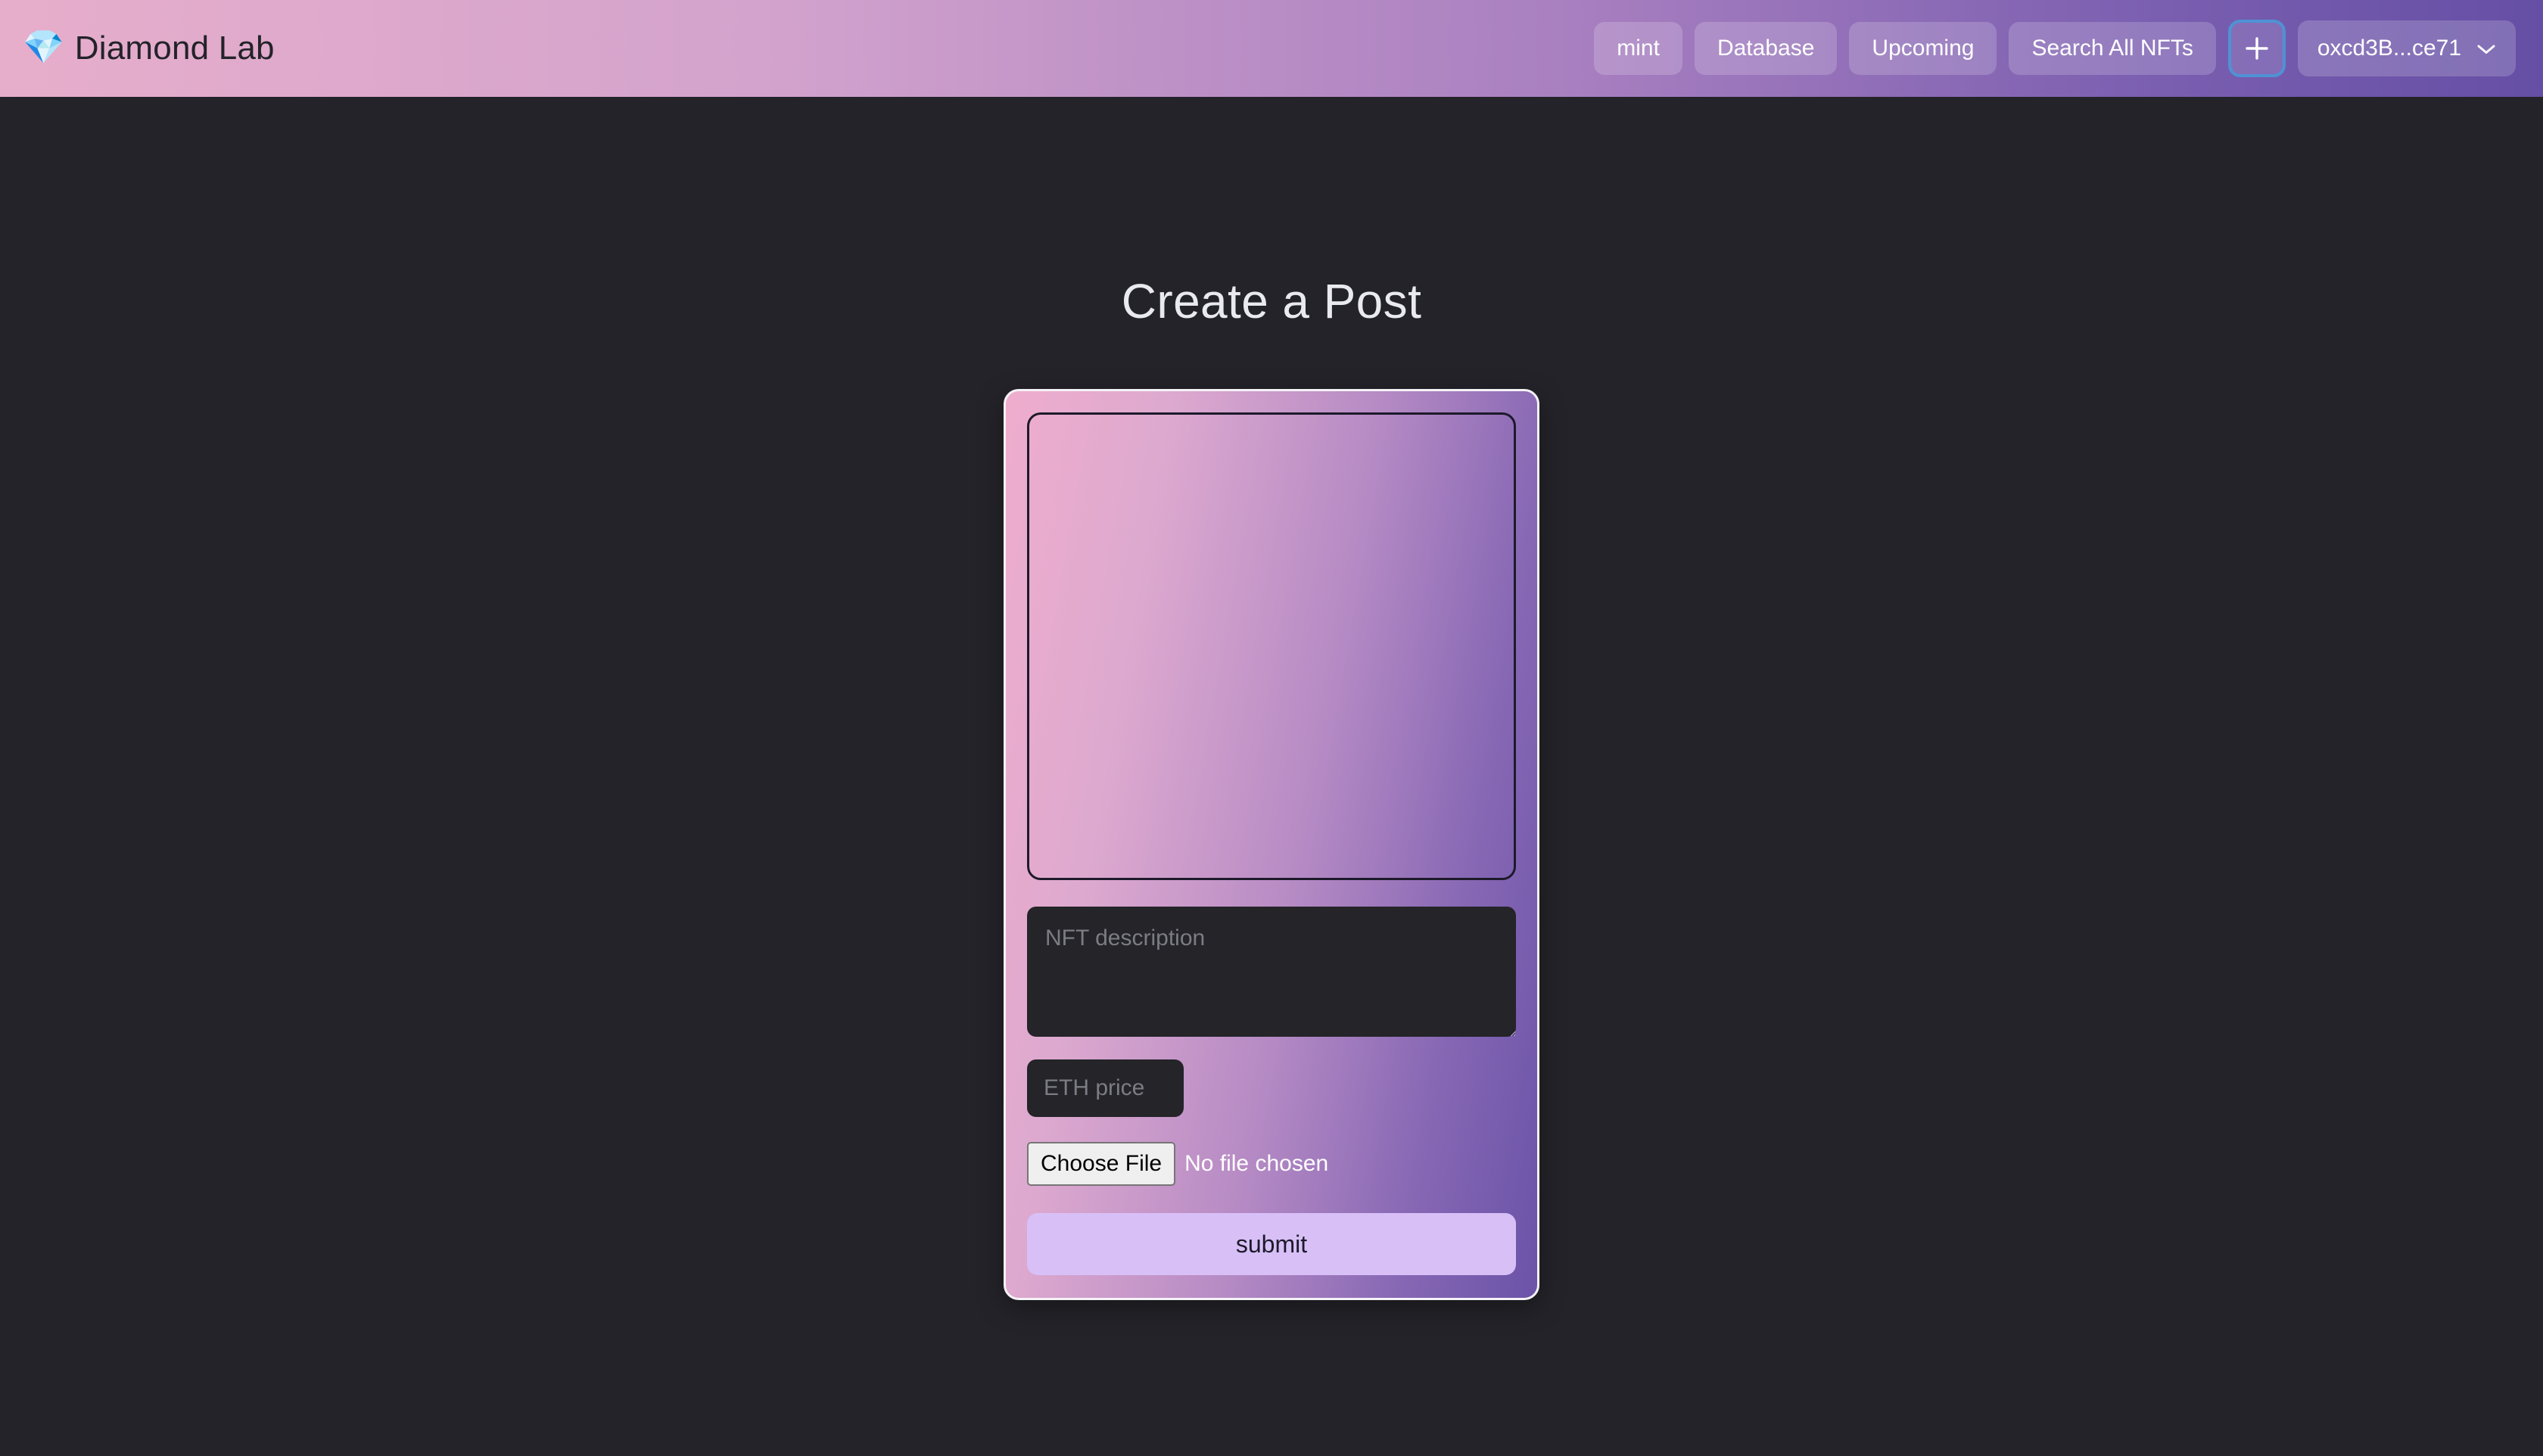 This screenshot has height=1456, width=2543. I want to click on create-post-card: Choose File No file chosen submit, so click(1271, 844).